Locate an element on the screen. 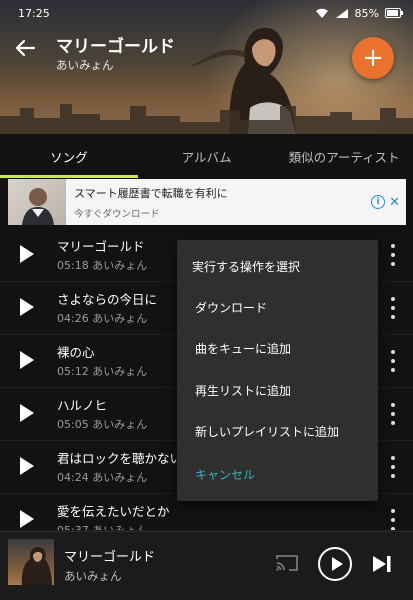 This screenshot has height=600, width=413. song-meta: 05:05 あいみょん is located at coordinates (102, 424).